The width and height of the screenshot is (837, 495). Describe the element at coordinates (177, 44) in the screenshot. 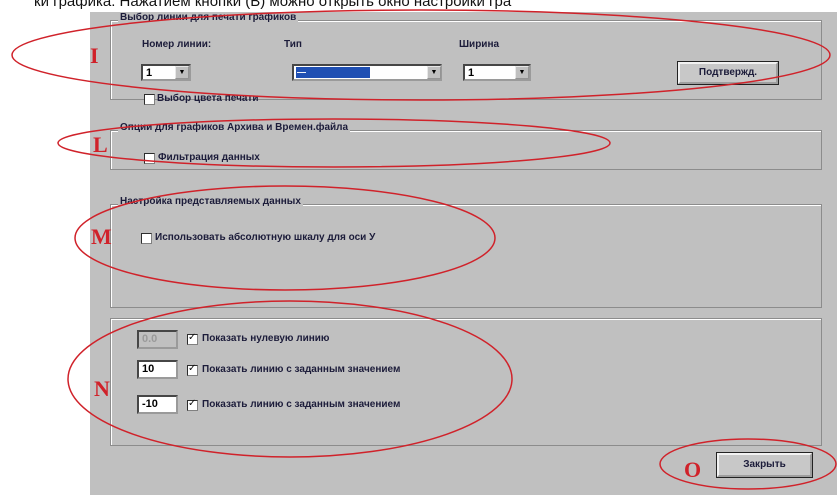

I see `line-number-label: Номер линии:` at that location.